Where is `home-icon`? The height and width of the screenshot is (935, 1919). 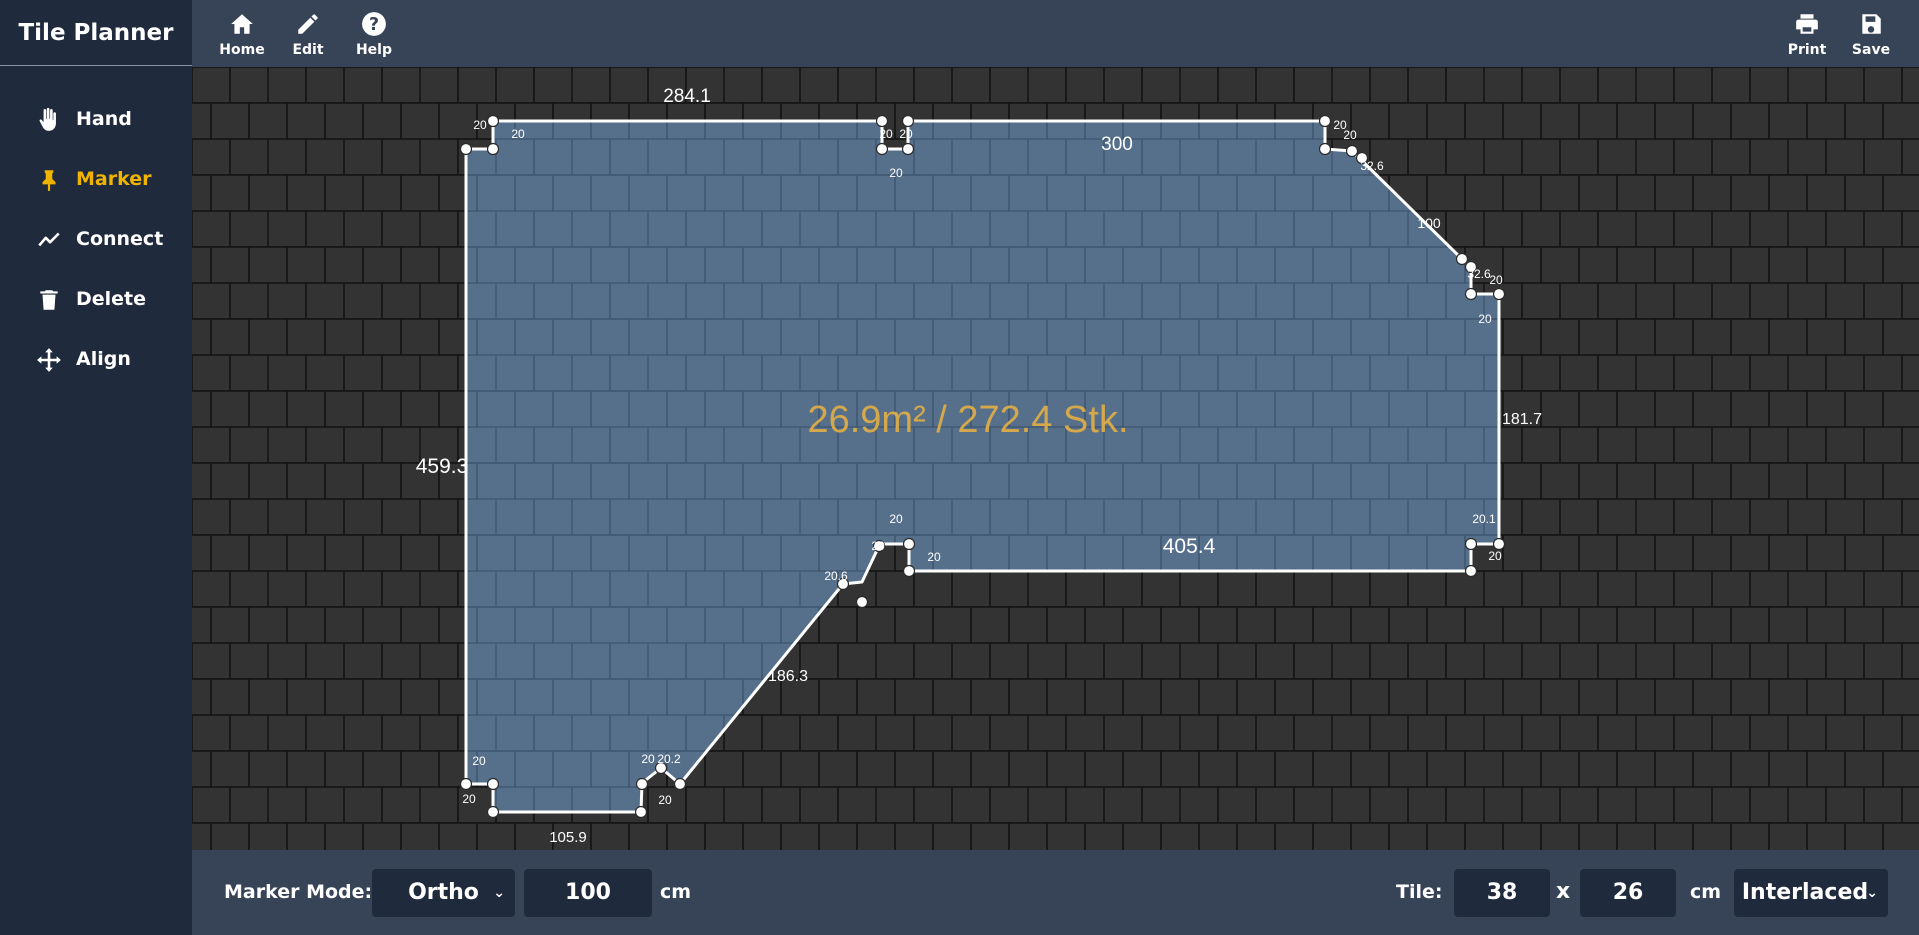
home-icon is located at coordinates (242, 24).